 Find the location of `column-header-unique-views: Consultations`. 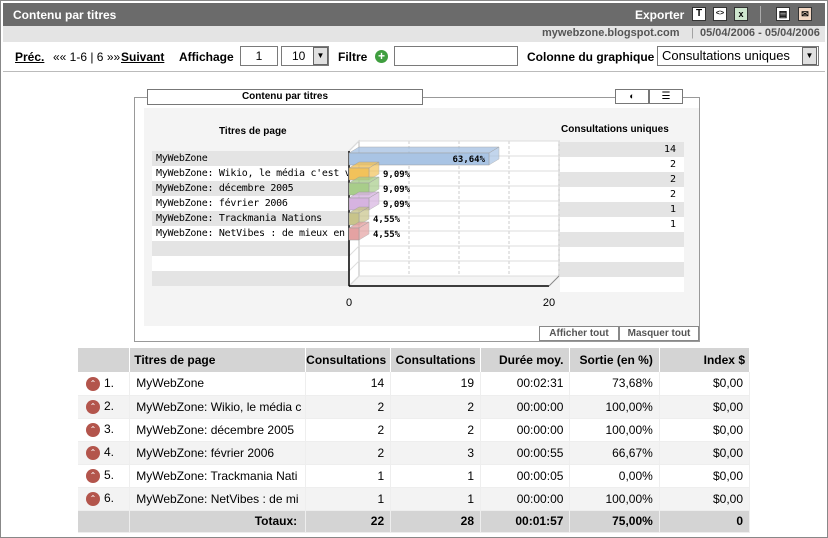

column-header-unique-views: Consultations is located at coordinates (348, 360).